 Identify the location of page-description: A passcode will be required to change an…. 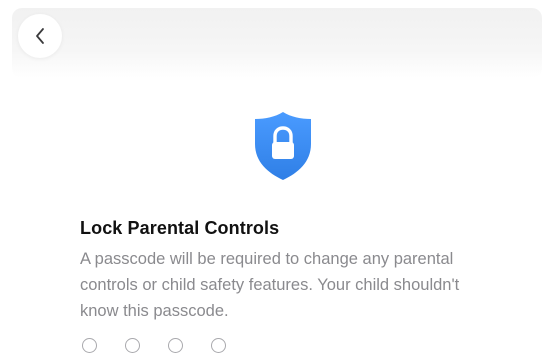
(270, 285).